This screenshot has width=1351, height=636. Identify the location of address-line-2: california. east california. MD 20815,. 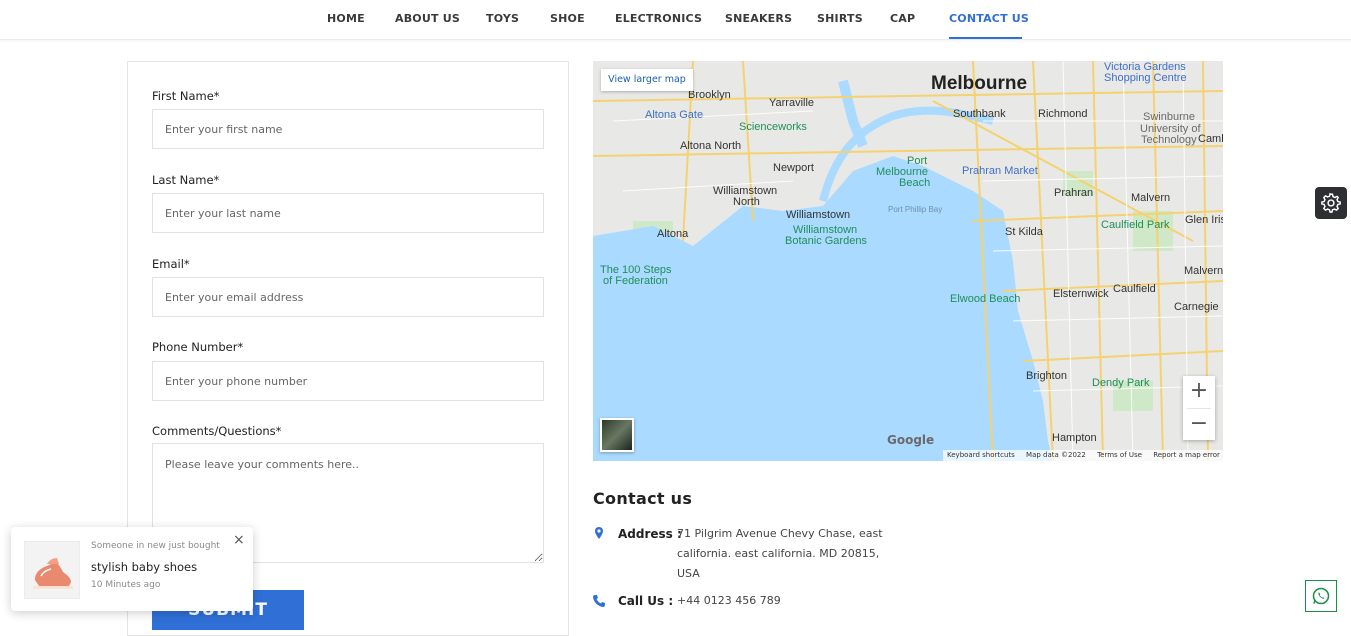
(778, 553).